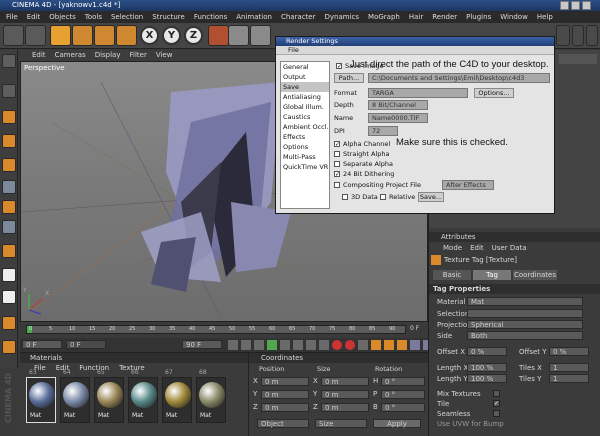  Describe the element at coordinates (337, 144) in the screenshot. I see `alpha-channel-checkbox: ✓` at that location.